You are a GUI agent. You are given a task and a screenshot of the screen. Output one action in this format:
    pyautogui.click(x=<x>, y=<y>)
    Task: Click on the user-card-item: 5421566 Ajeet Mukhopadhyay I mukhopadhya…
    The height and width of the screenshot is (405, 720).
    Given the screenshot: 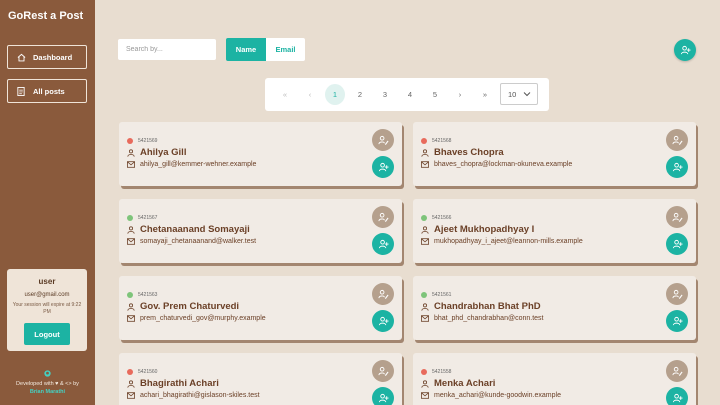 What is the action you would take?
    pyautogui.click(x=554, y=231)
    